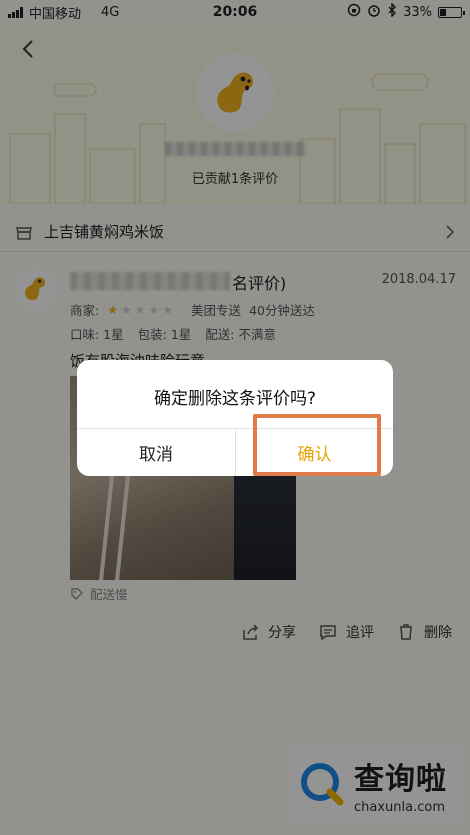  What do you see at coordinates (156, 452) in the screenshot?
I see `cancel-button: 取消` at bounding box center [156, 452].